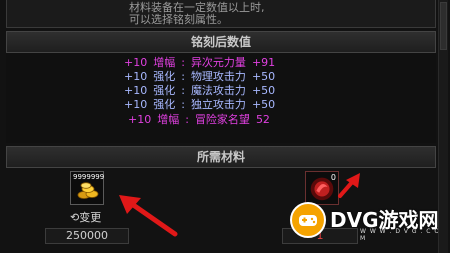 This screenshot has width=450, height=253. I want to click on gold-stack-count: 9999999, so click(89, 177).